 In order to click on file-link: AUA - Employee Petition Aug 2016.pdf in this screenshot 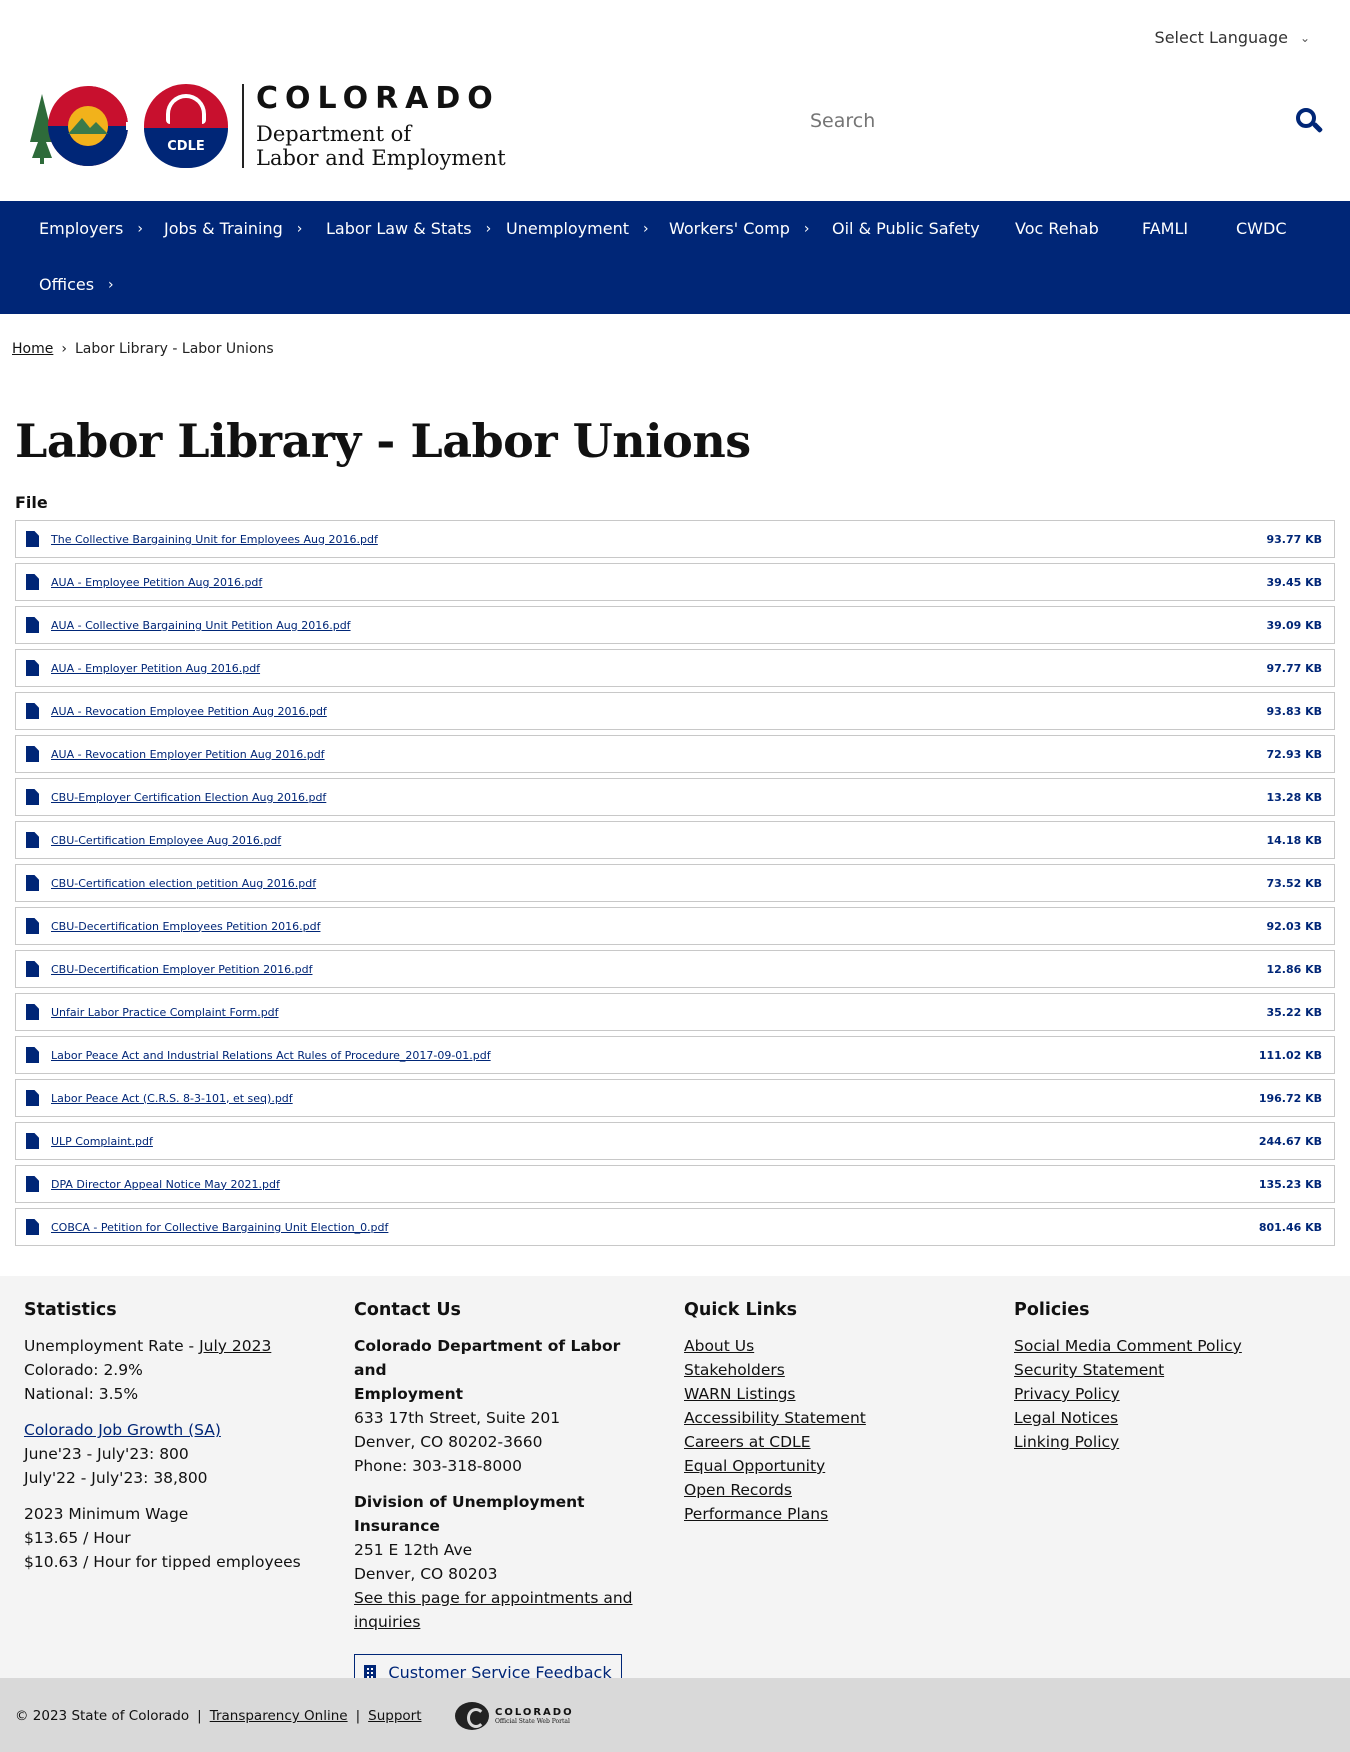, I will do `click(156, 582)`.